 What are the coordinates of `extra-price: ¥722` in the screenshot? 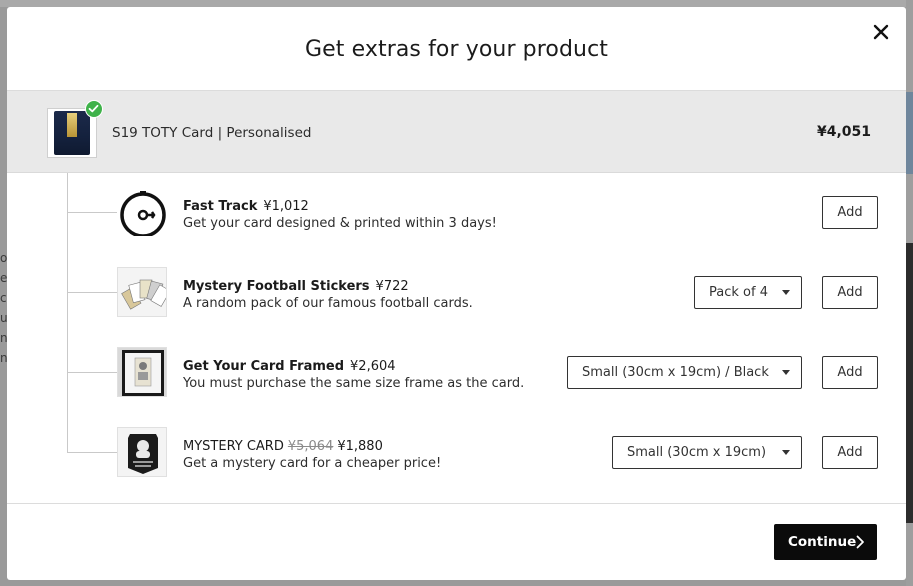 It's located at (392, 286).